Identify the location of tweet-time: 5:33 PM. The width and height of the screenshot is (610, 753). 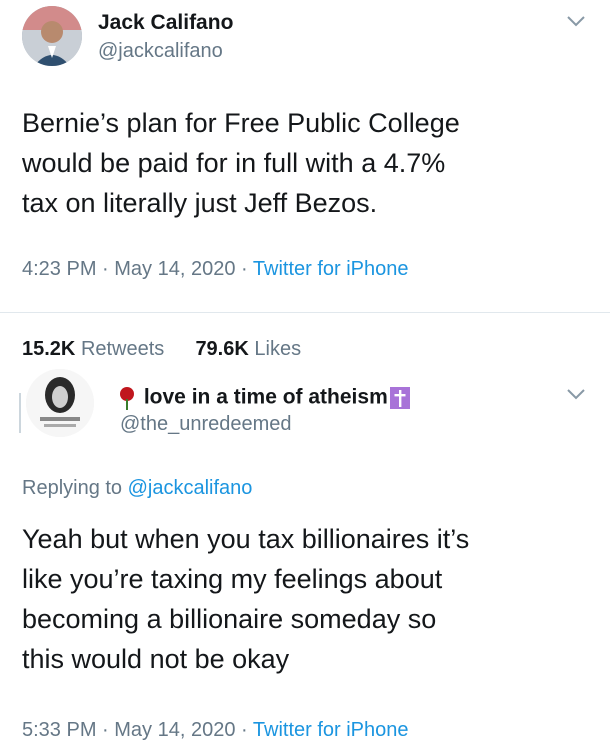
(59, 730).